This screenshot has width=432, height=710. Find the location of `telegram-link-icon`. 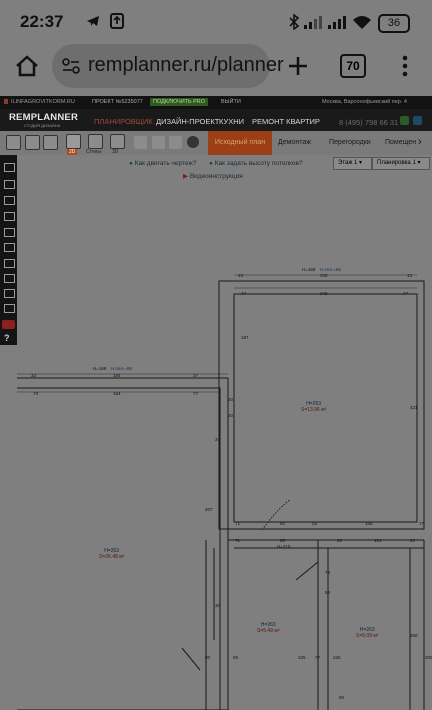

telegram-link-icon is located at coordinates (417, 120).